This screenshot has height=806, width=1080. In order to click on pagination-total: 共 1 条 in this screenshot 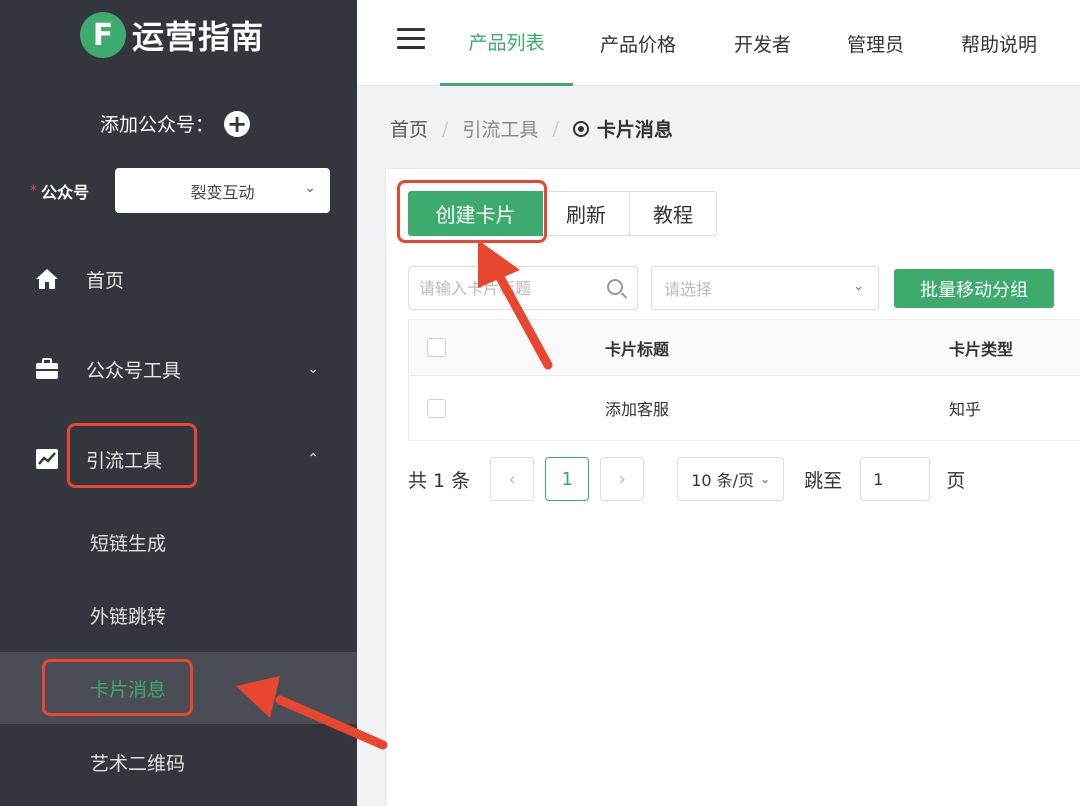, I will do `click(439, 480)`.